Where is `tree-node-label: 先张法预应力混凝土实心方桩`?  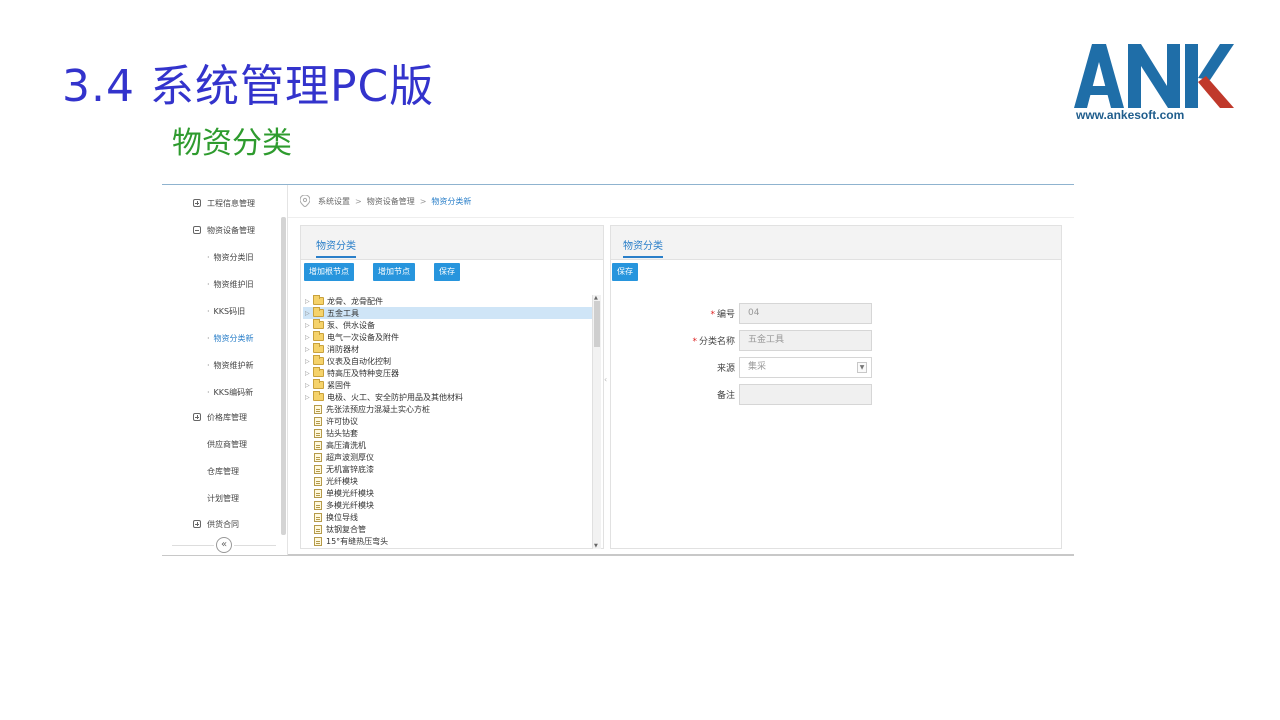
tree-node-label: 先张法预应力混凝土实心方桩 is located at coordinates (378, 409).